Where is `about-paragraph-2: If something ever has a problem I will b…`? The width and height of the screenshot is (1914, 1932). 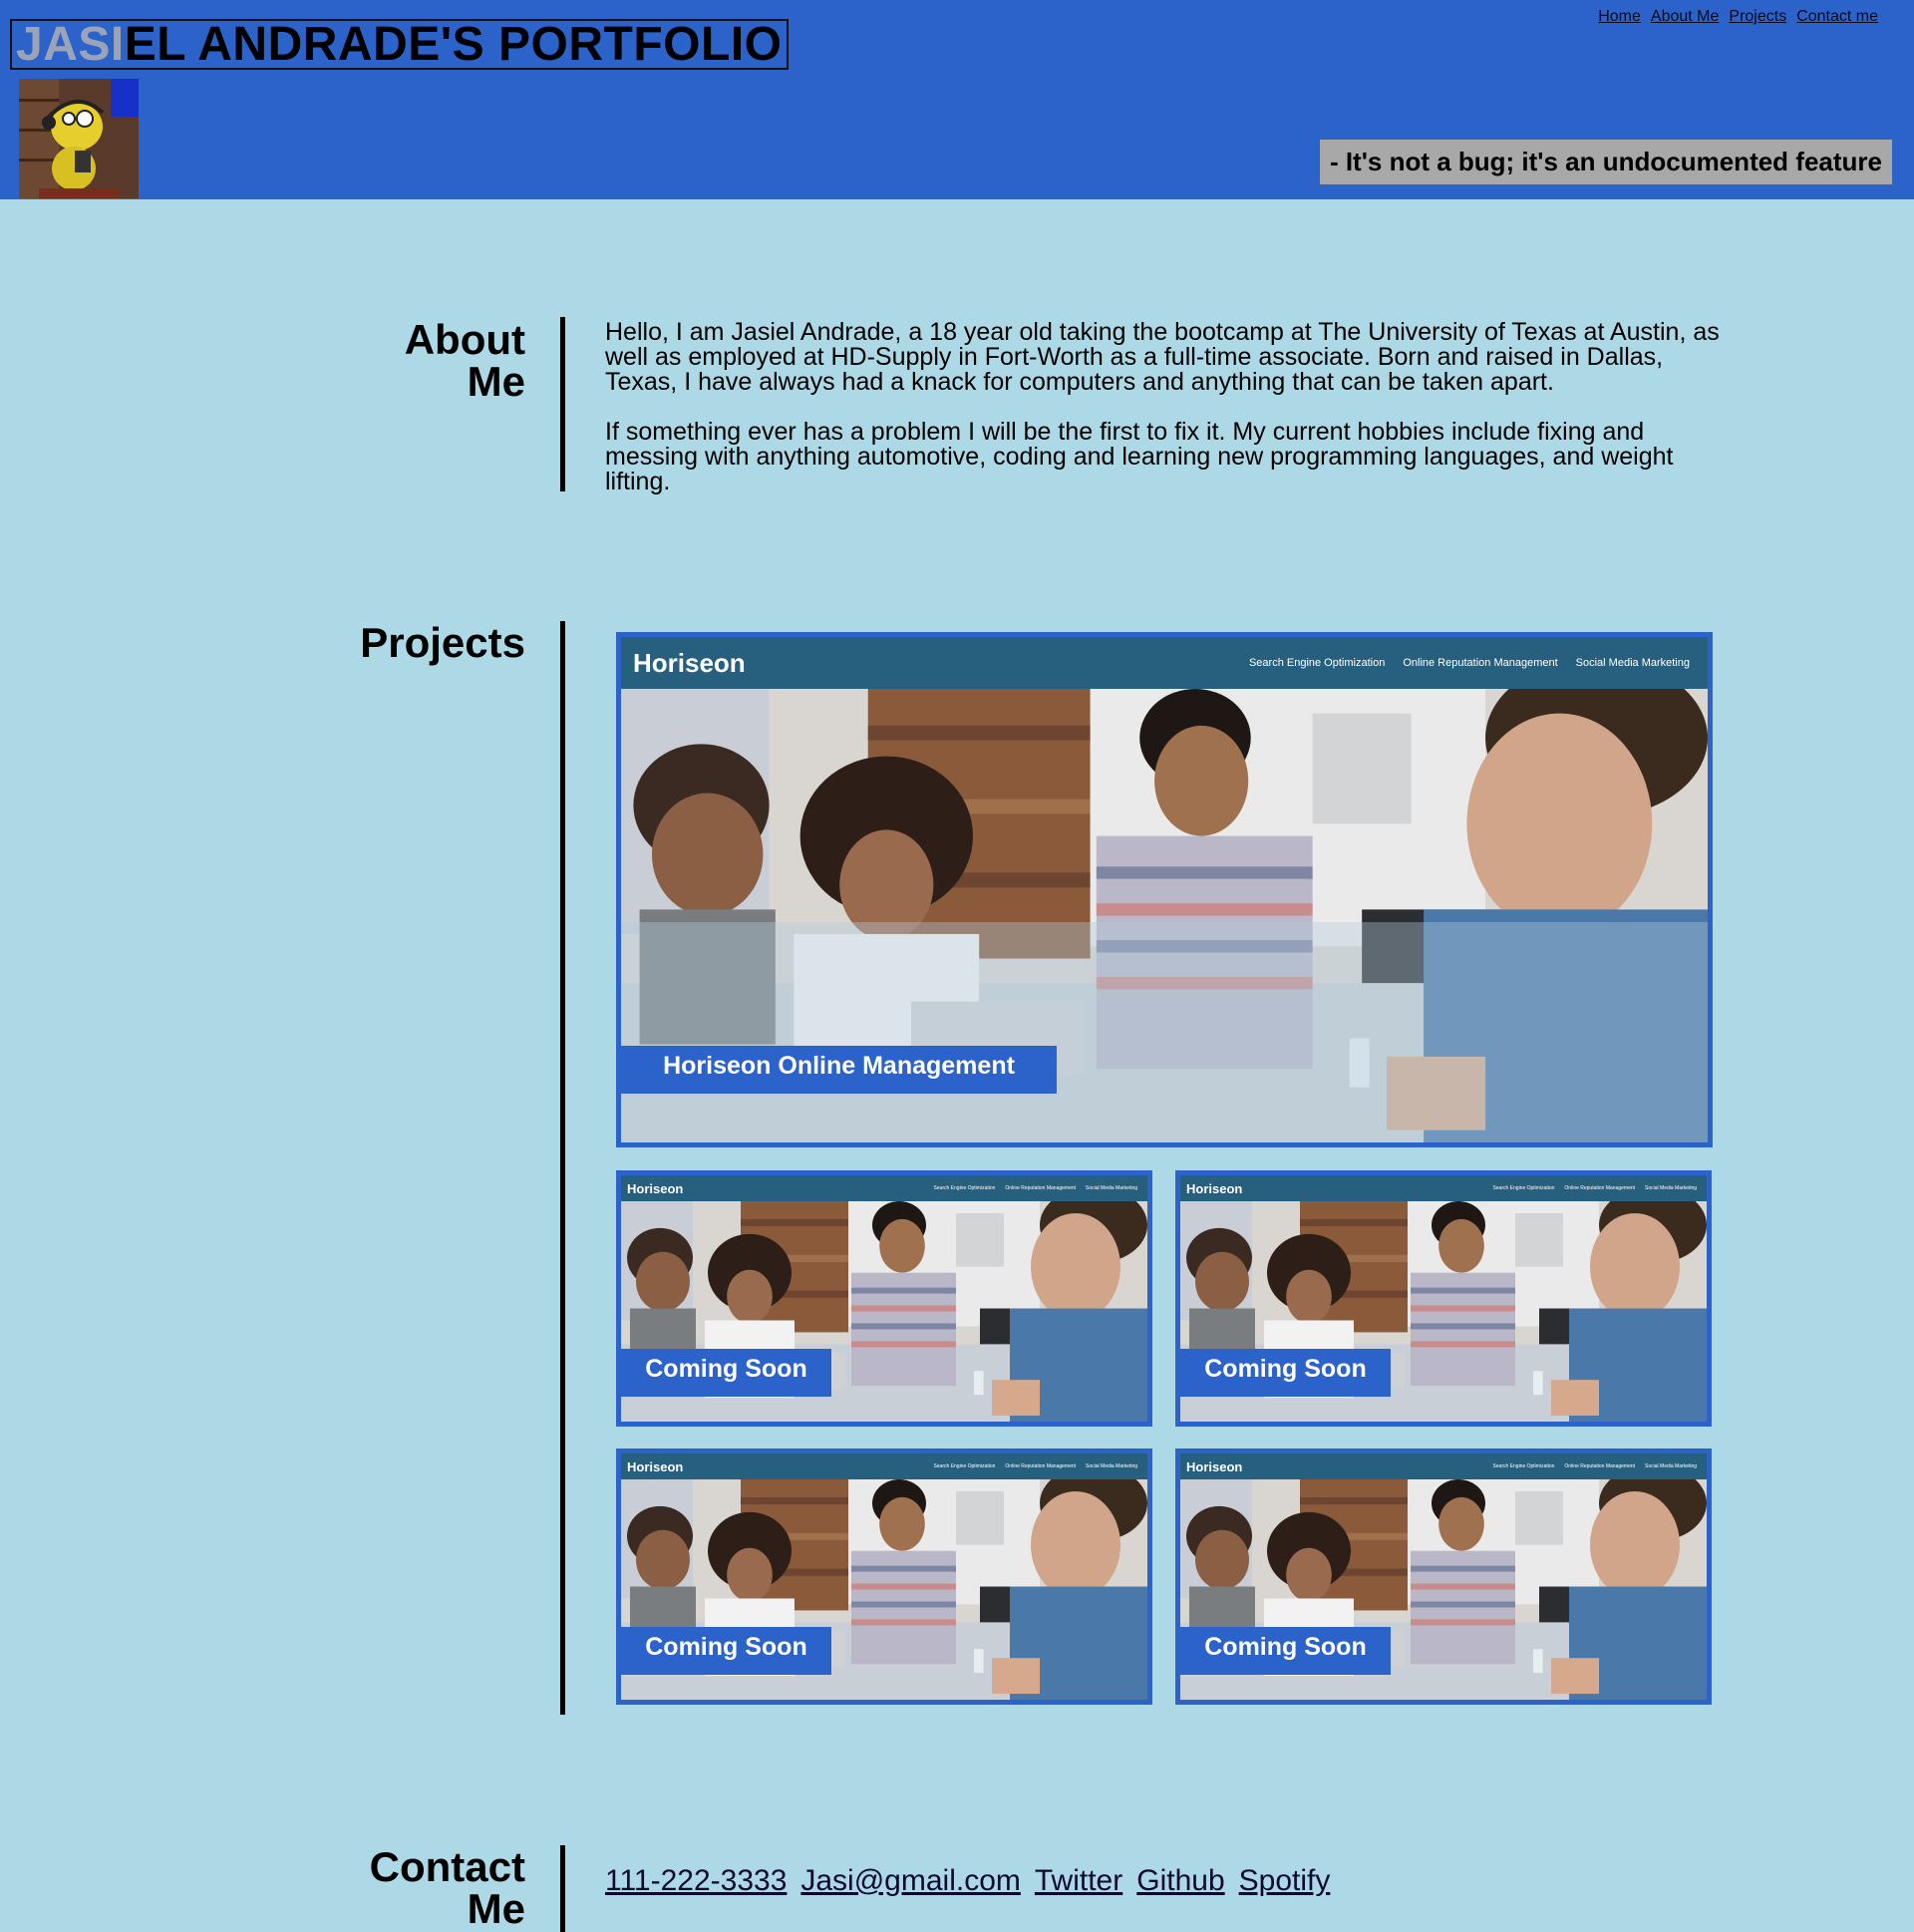 about-paragraph-2: If something ever has a problem I will b… is located at coordinates (1139, 456).